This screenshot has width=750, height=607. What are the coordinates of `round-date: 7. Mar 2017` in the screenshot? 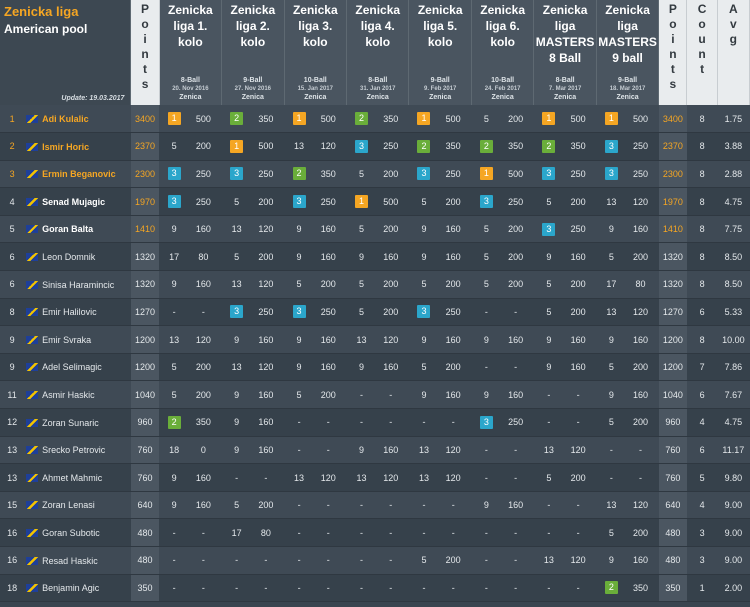 It's located at (565, 89).